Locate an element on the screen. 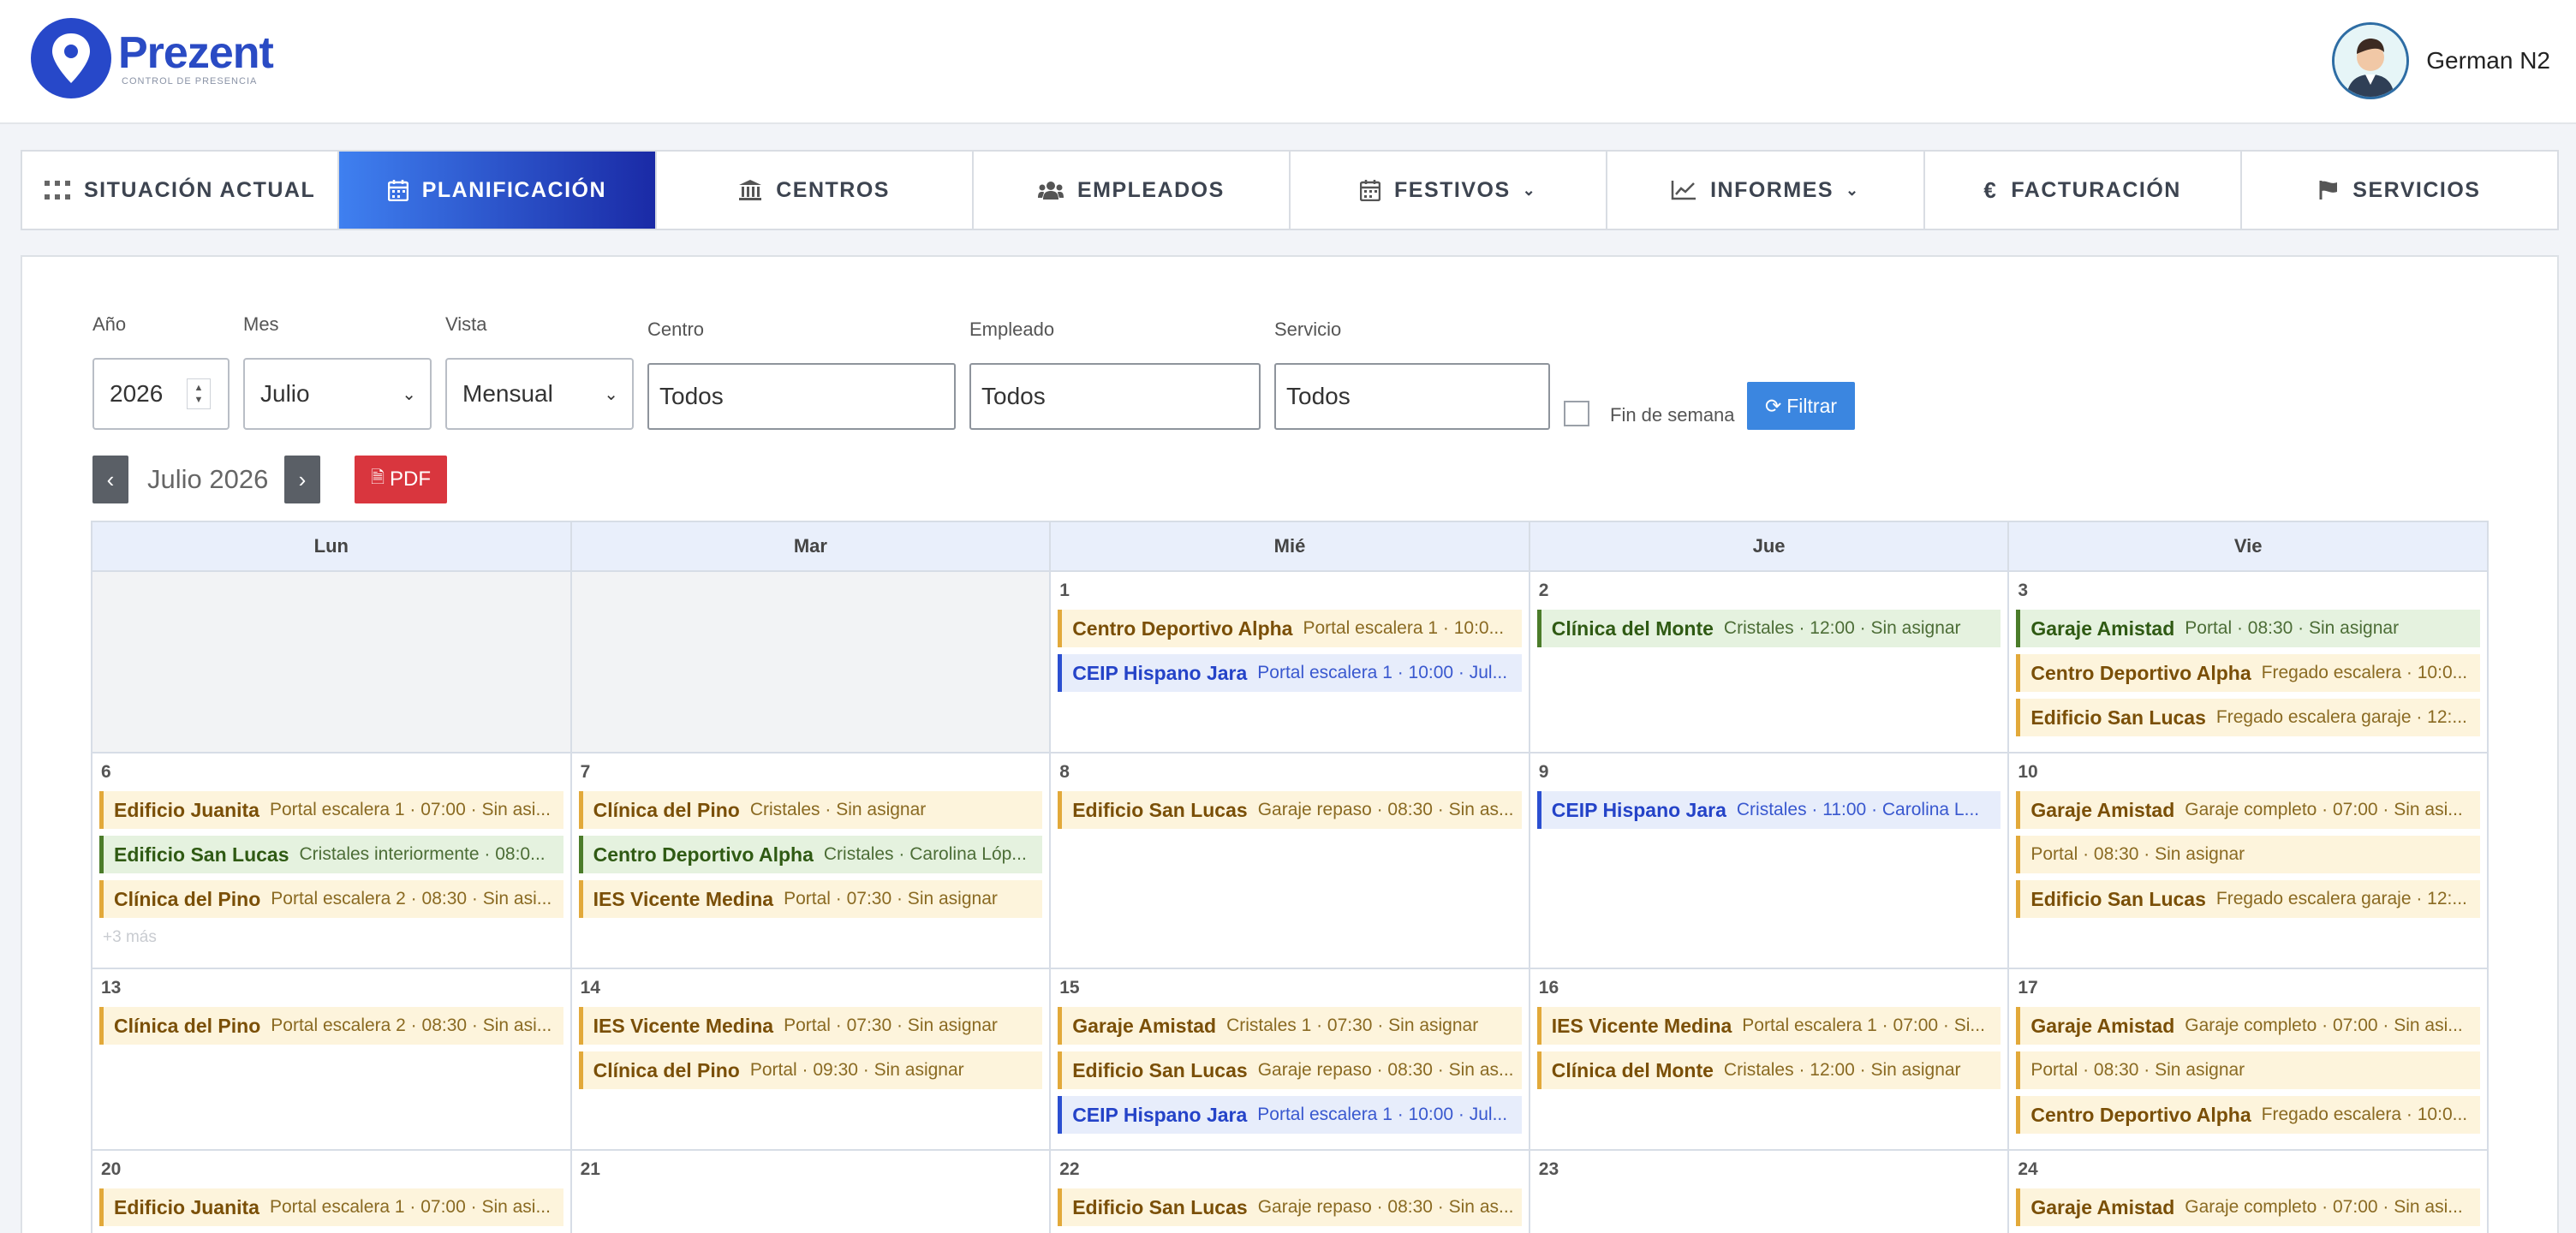  nav-situacion-actual: SITUACIÓN ACTUAL is located at coordinates (181, 190).